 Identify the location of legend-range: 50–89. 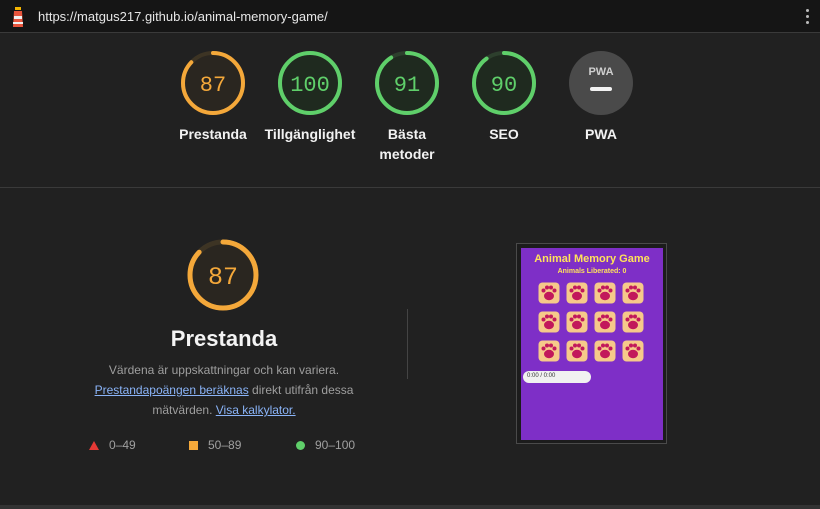
(225, 445).